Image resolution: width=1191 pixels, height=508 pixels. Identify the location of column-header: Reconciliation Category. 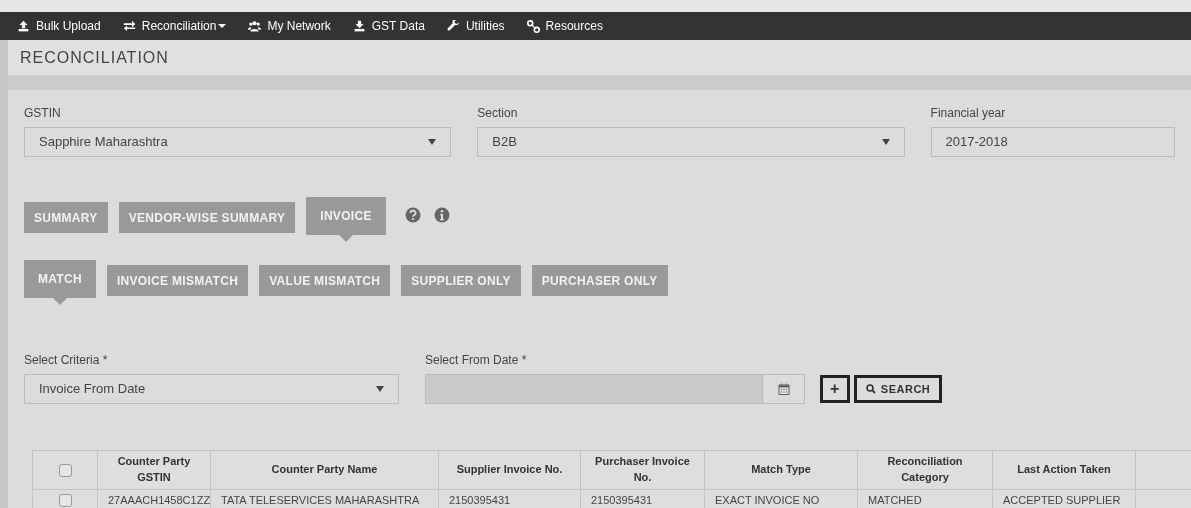
(925, 470).